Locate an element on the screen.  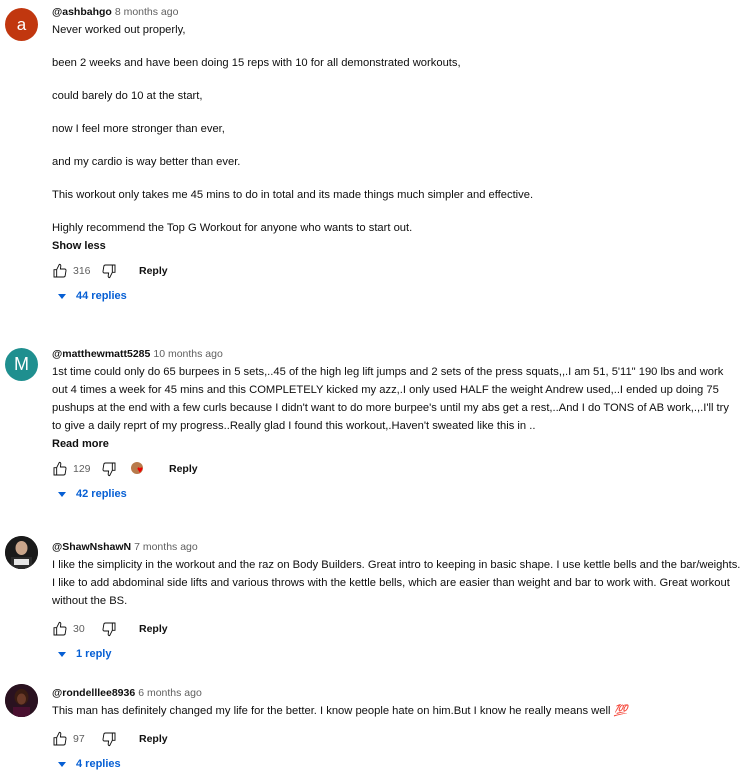
comment-paragraph: Never worked out properly, is located at coordinates (119, 30).